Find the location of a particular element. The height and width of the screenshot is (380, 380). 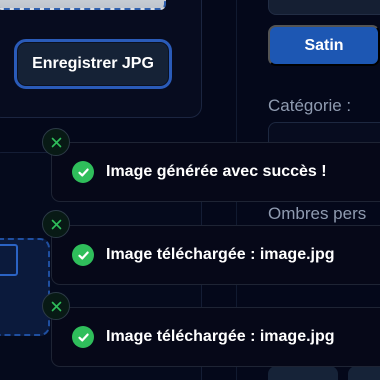

category-label: Catégorie : is located at coordinates (310, 105).